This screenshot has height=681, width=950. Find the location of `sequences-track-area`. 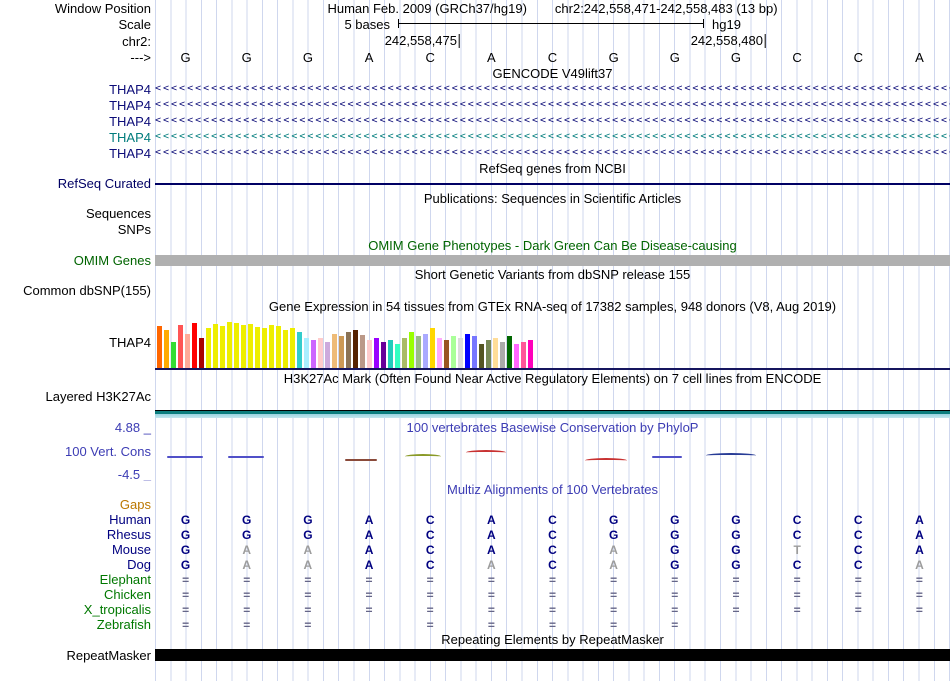

sequences-track-area is located at coordinates (552, 213).